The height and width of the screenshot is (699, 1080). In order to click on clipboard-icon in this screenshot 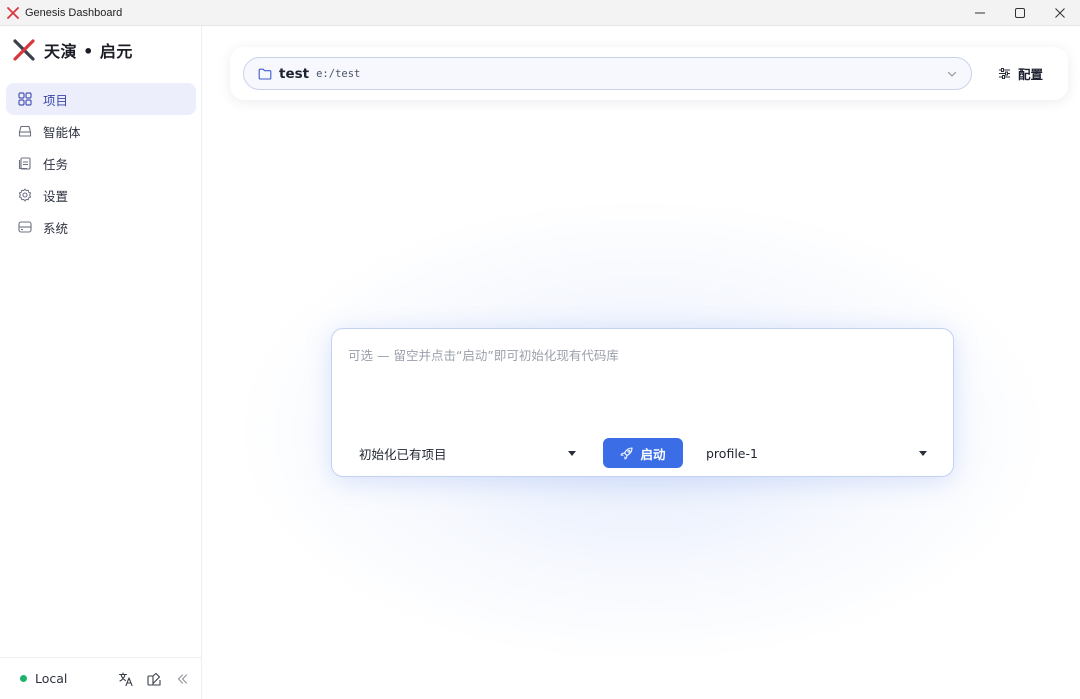, I will do `click(25, 163)`.